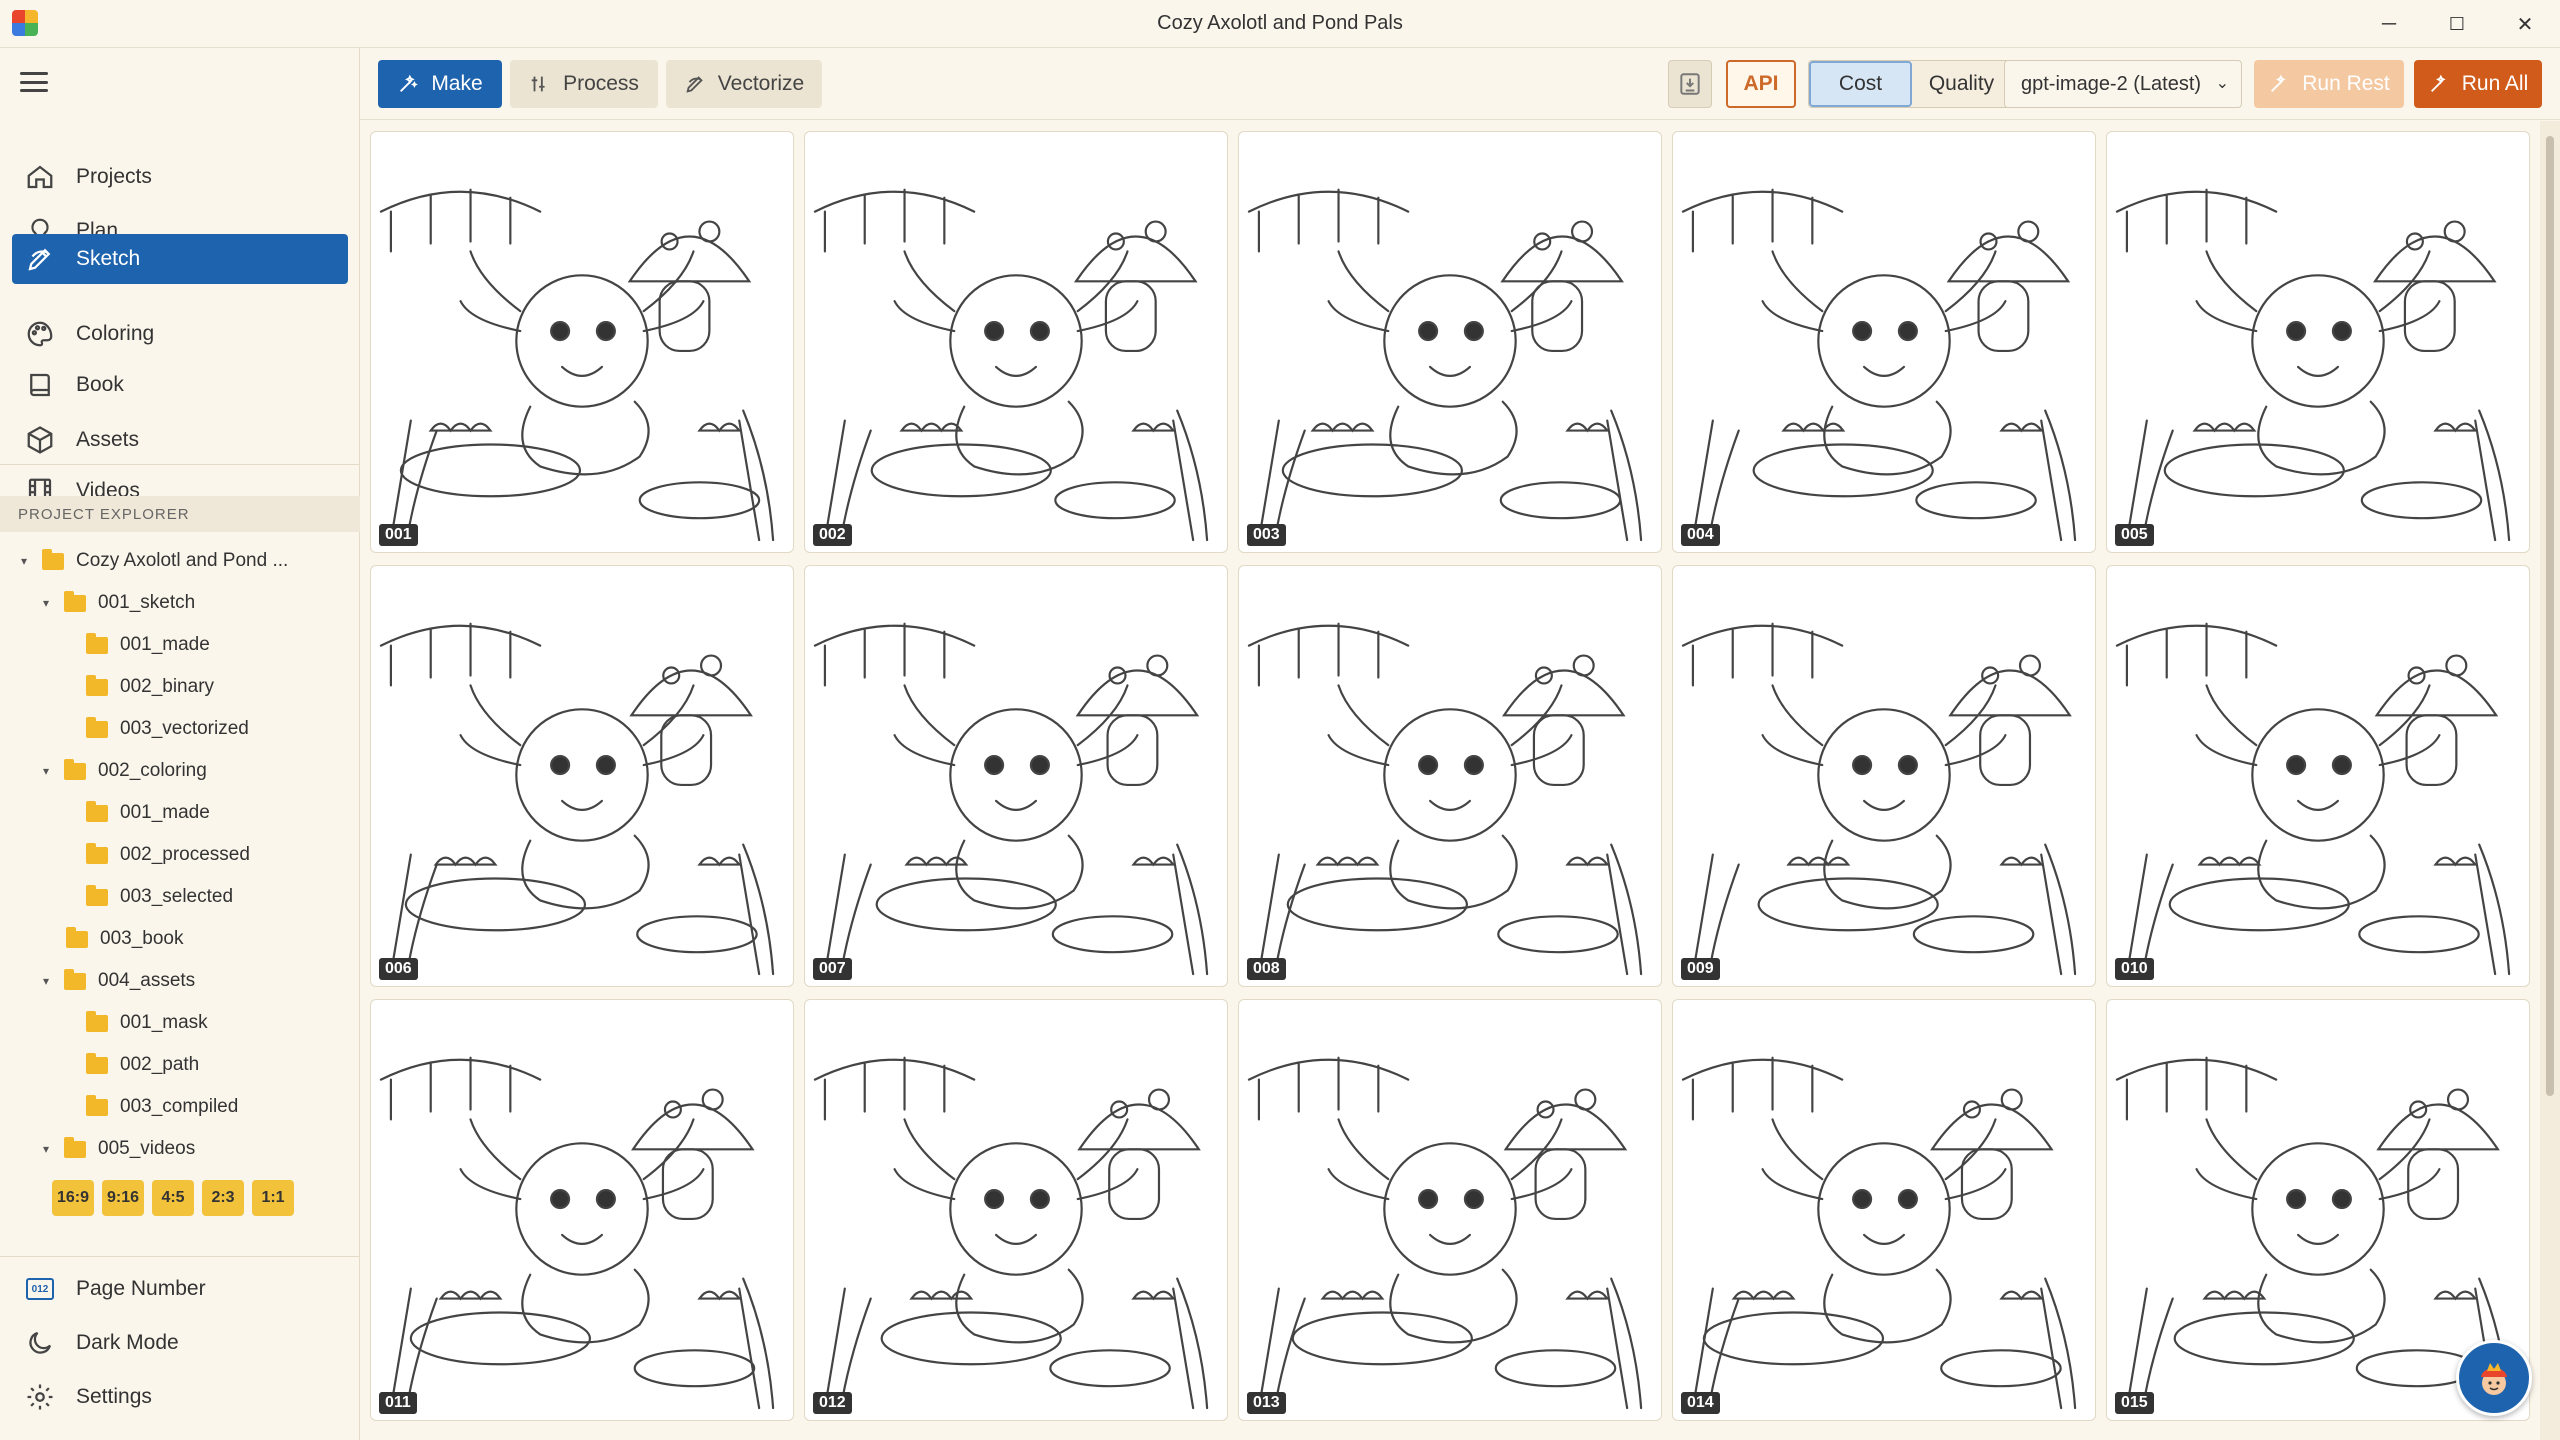 The height and width of the screenshot is (1440, 2560). I want to click on nav-item-projects: Projects, so click(180, 177).